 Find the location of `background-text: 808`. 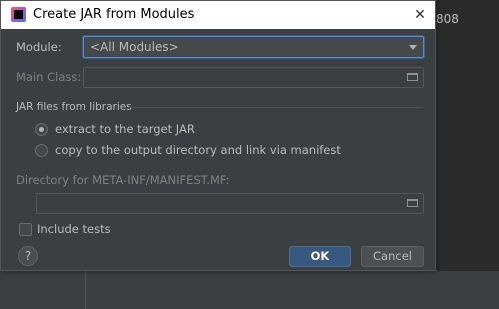

background-text: 808 is located at coordinates (447, 19).